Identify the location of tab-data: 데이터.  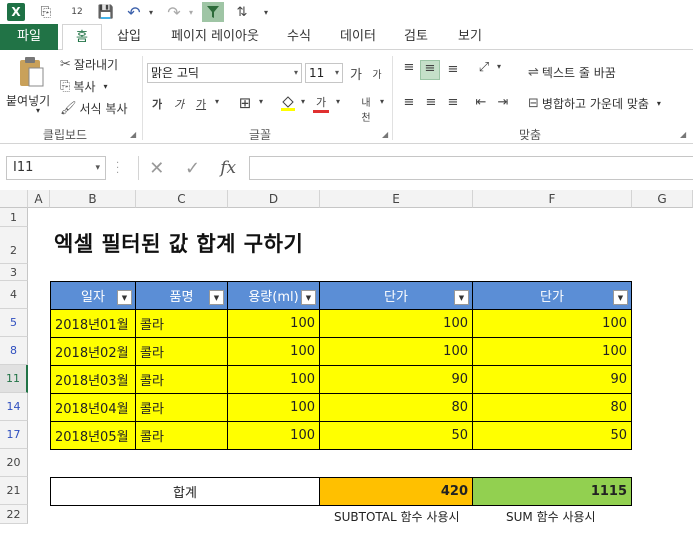
(358, 37).